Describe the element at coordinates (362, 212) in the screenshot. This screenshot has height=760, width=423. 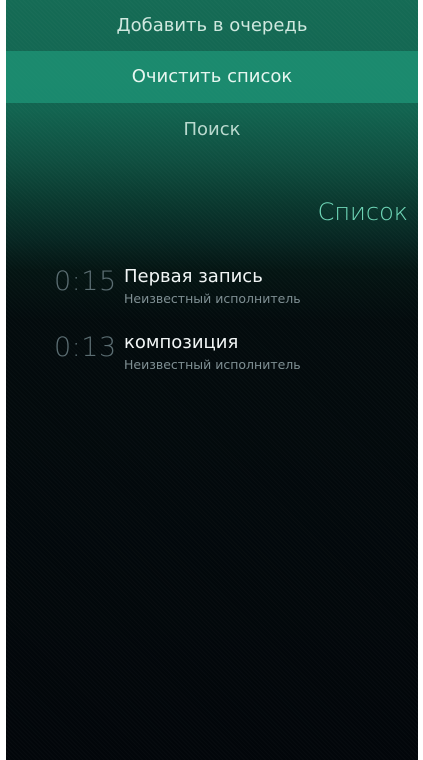
I see `page-title: Список` at that location.